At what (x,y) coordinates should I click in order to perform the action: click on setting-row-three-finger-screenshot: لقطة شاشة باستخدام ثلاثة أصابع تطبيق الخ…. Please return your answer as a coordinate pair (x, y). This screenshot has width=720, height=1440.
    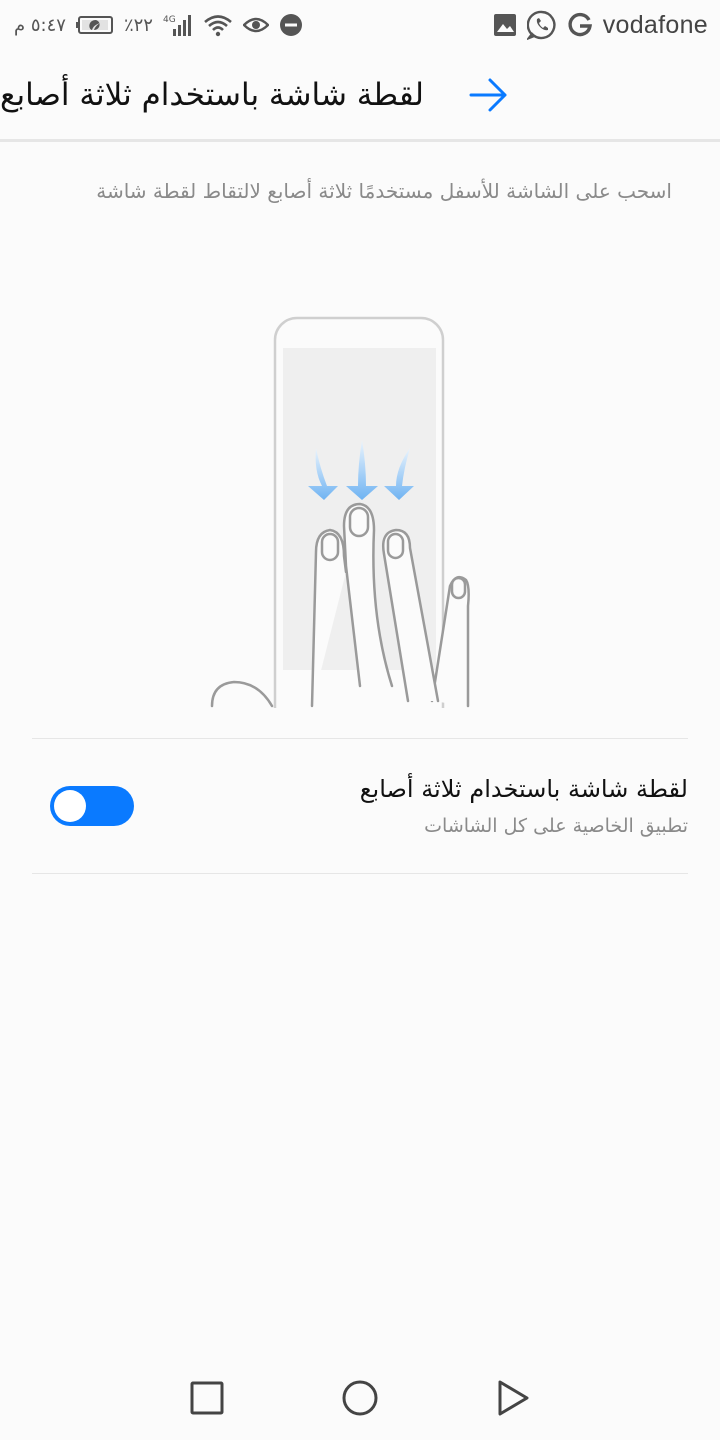
    Looking at the image, I should click on (360, 806).